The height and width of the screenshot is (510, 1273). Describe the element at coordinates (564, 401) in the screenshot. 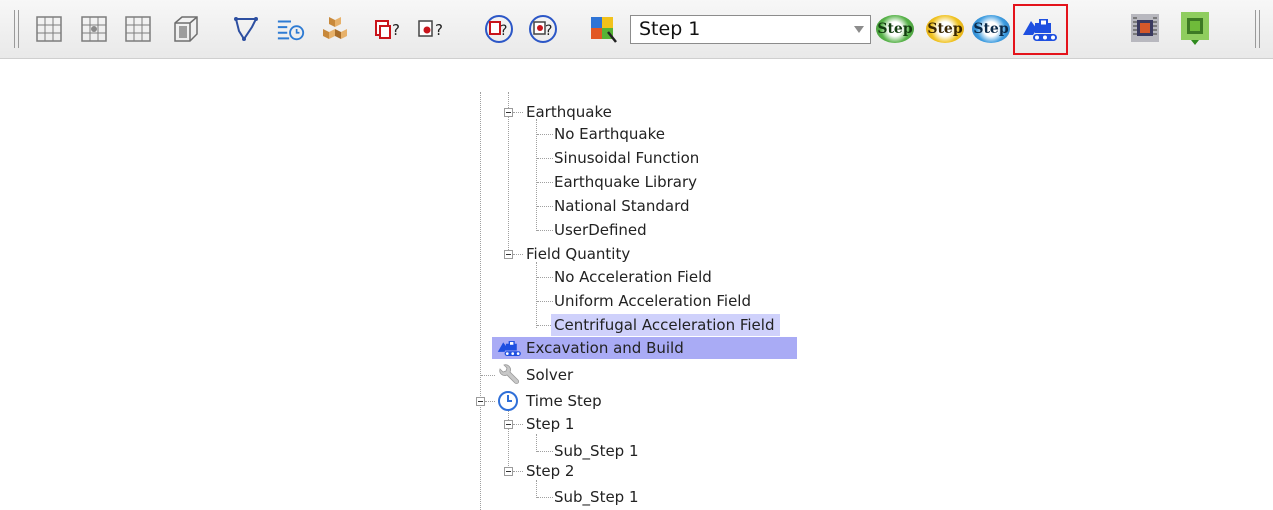

I see `tree-node-time-step: Time Step` at that location.